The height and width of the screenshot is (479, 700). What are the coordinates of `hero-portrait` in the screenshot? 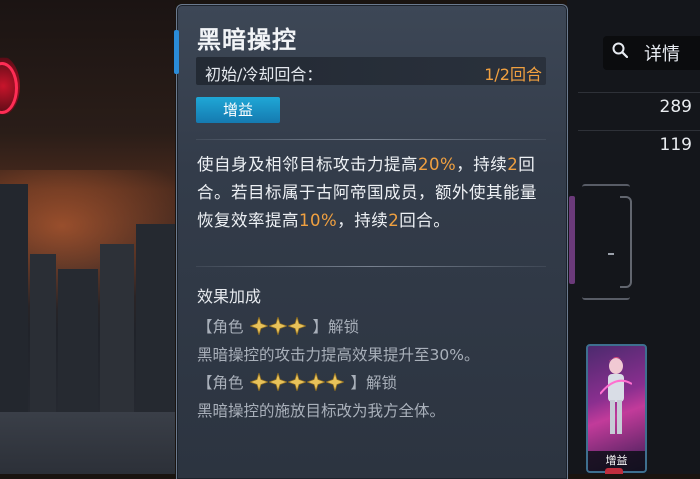 It's located at (616, 395).